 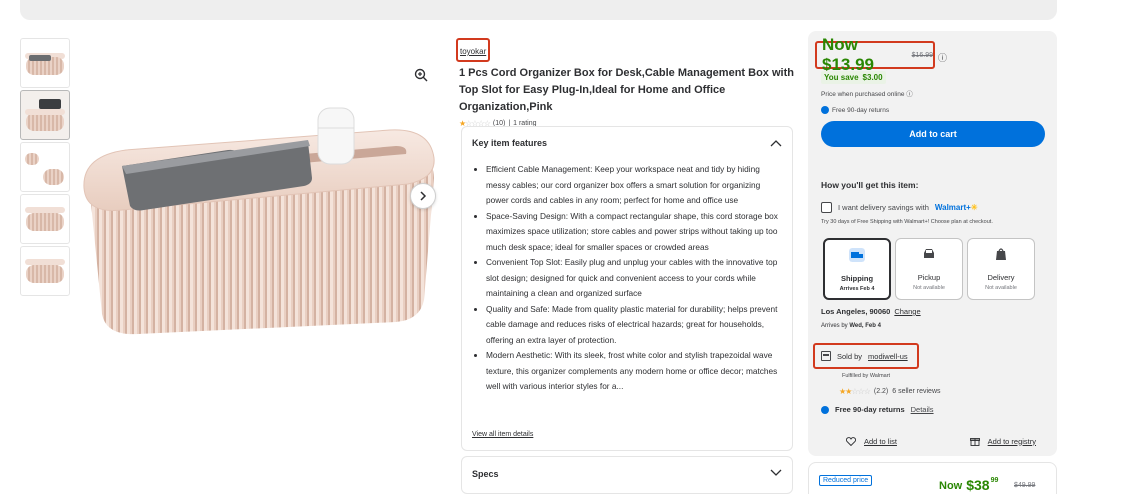 What do you see at coordinates (1001, 269) in the screenshot?
I see `option-delivery: Delivery Not available` at bounding box center [1001, 269].